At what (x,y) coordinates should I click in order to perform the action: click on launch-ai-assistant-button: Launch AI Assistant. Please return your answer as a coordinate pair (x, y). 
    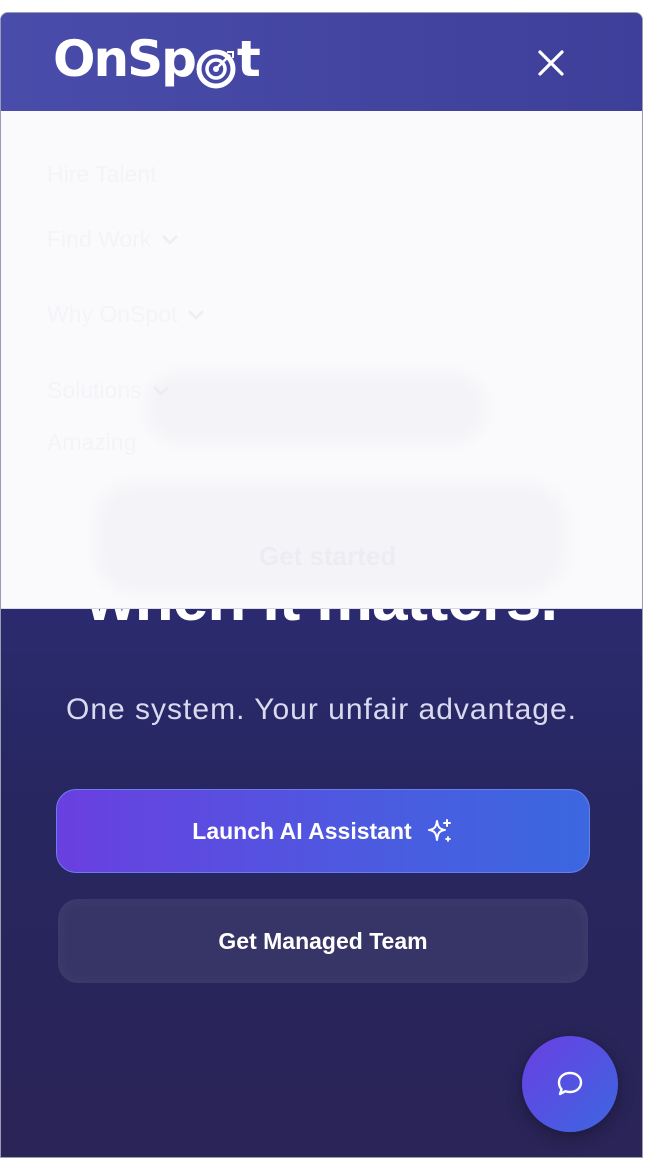
    Looking at the image, I should click on (323, 831).